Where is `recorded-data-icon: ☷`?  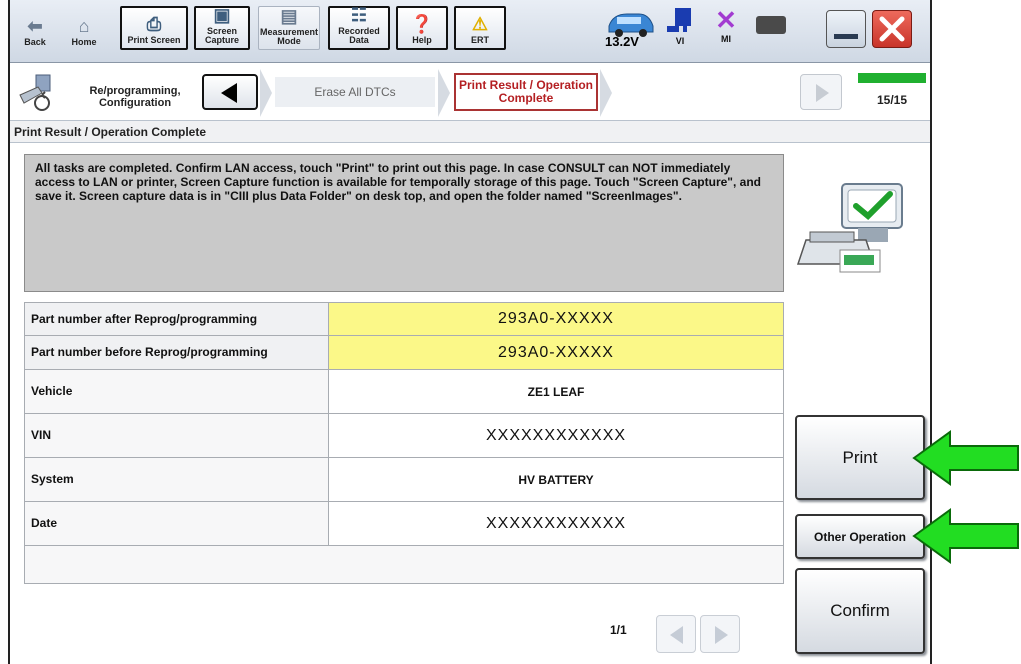
recorded-data-icon: ☷ is located at coordinates (359, 15).